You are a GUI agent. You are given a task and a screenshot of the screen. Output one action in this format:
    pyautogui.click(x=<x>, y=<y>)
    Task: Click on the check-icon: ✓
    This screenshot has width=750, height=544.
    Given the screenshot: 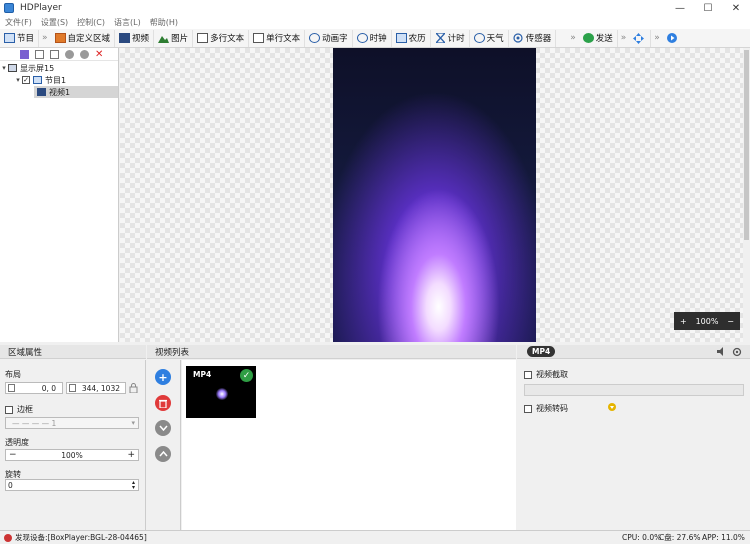 What is the action you would take?
    pyautogui.click(x=246, y=375)
    